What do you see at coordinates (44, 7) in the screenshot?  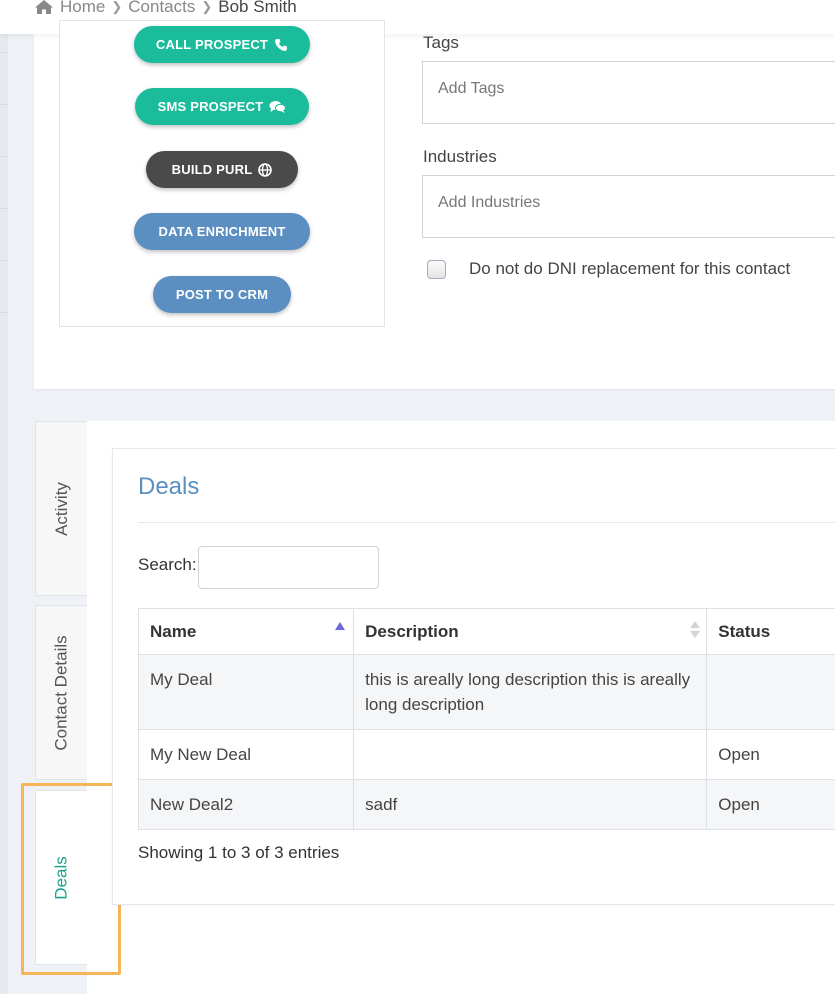 I see `home-icon` at bounding box center [44, 7].